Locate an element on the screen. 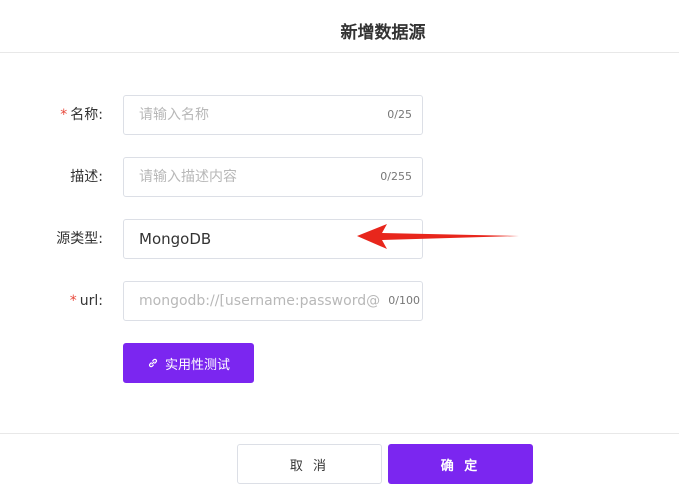 This screenshot has width=679, height=498. description-field: 0/255 is located at coordinates (273, 177).